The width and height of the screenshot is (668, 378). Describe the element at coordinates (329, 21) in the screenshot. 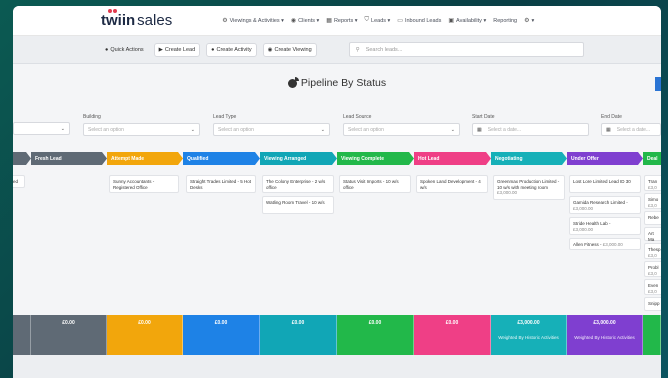

I see `chart-icon: ▦` at that location.